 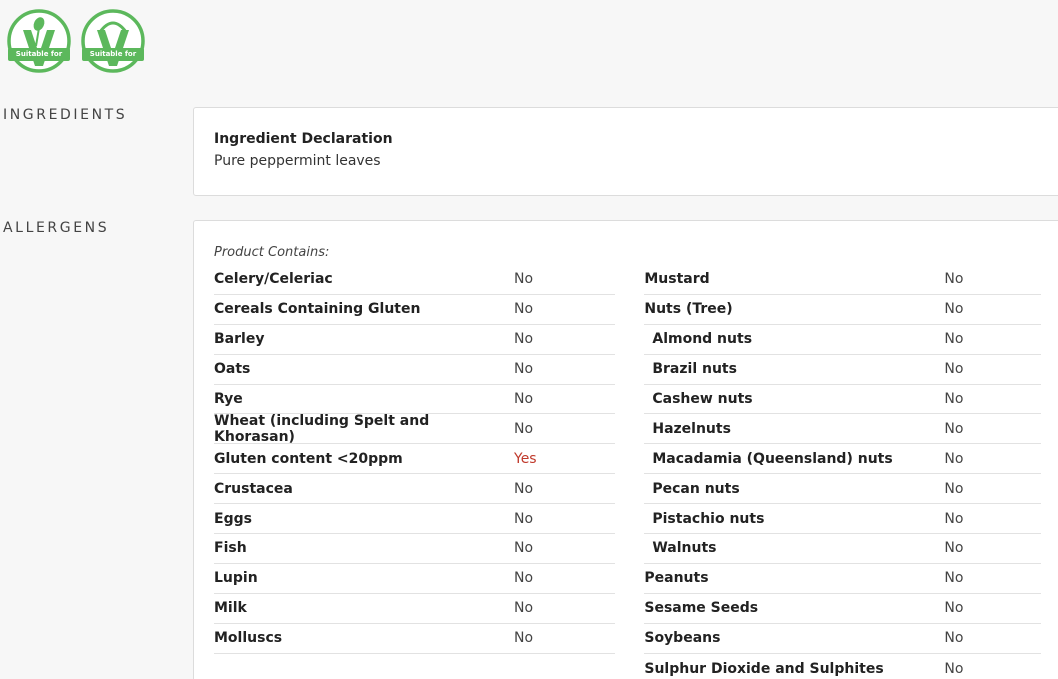 I want to click on allergen-row: Almond nuts No, so click(x=842, y=340).